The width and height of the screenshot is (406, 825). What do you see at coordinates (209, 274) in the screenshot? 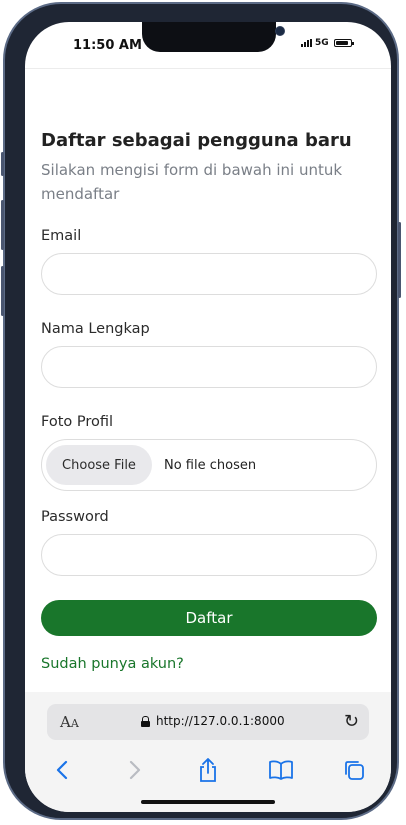
I see `email-input` at bounding box center [209, 274].